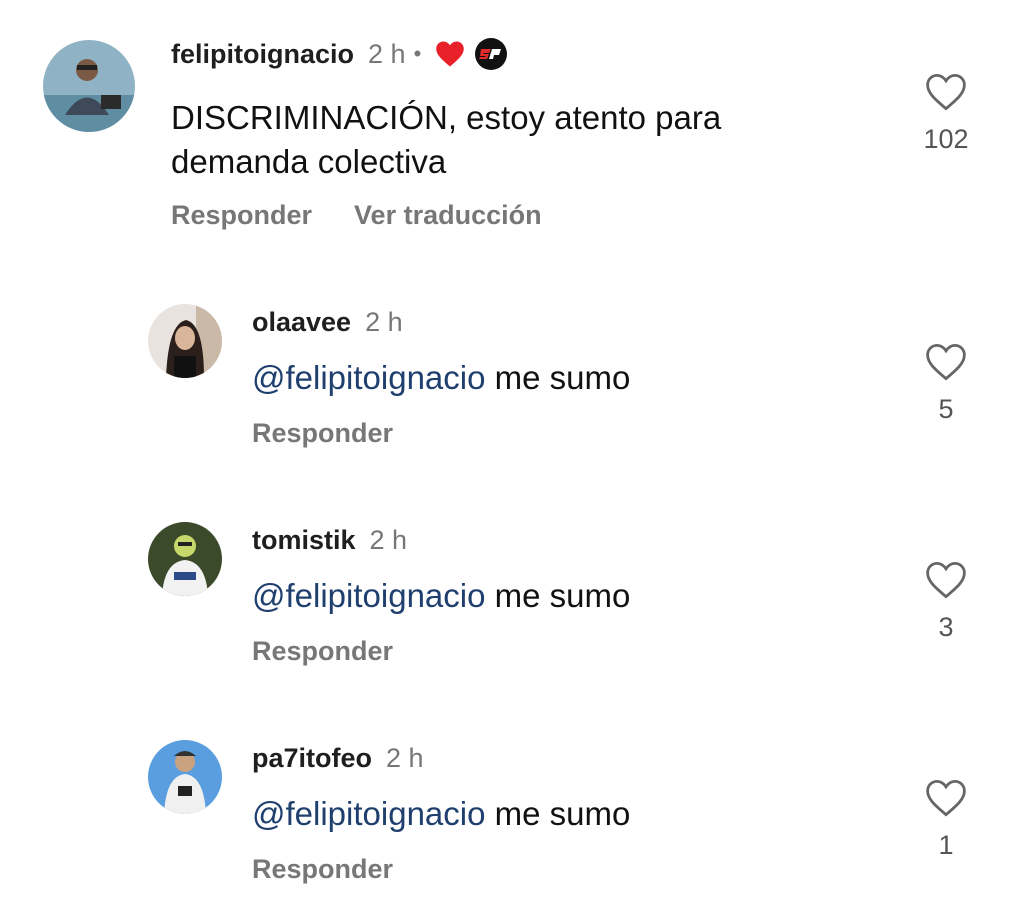  Describe the element at coordinates (450, 54) in the screenshot. I see `heart-icon` at that location.